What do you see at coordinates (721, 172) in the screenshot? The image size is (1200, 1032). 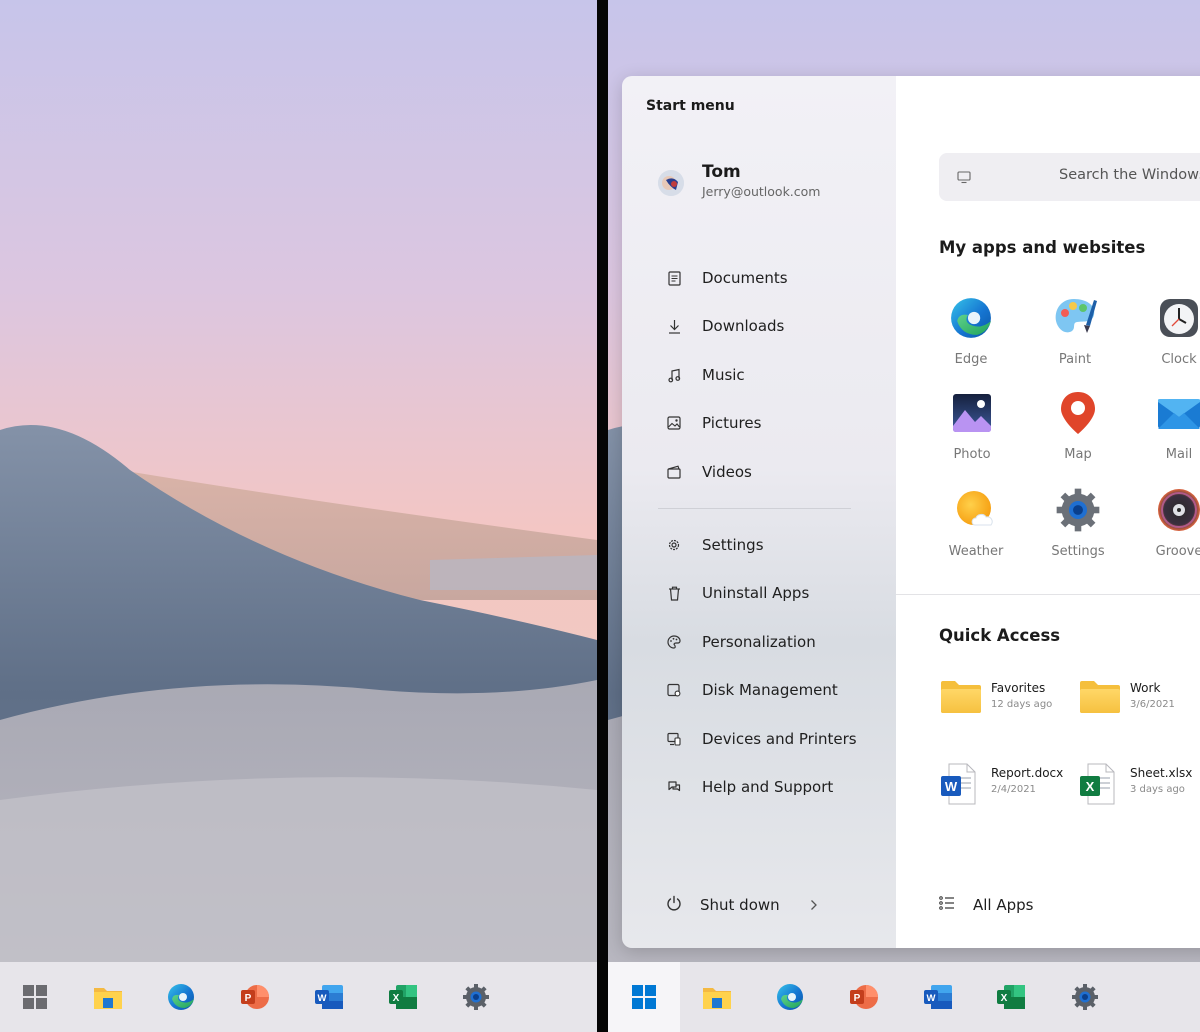 I see `user-name: Tom` at bounding box center [721, 172].